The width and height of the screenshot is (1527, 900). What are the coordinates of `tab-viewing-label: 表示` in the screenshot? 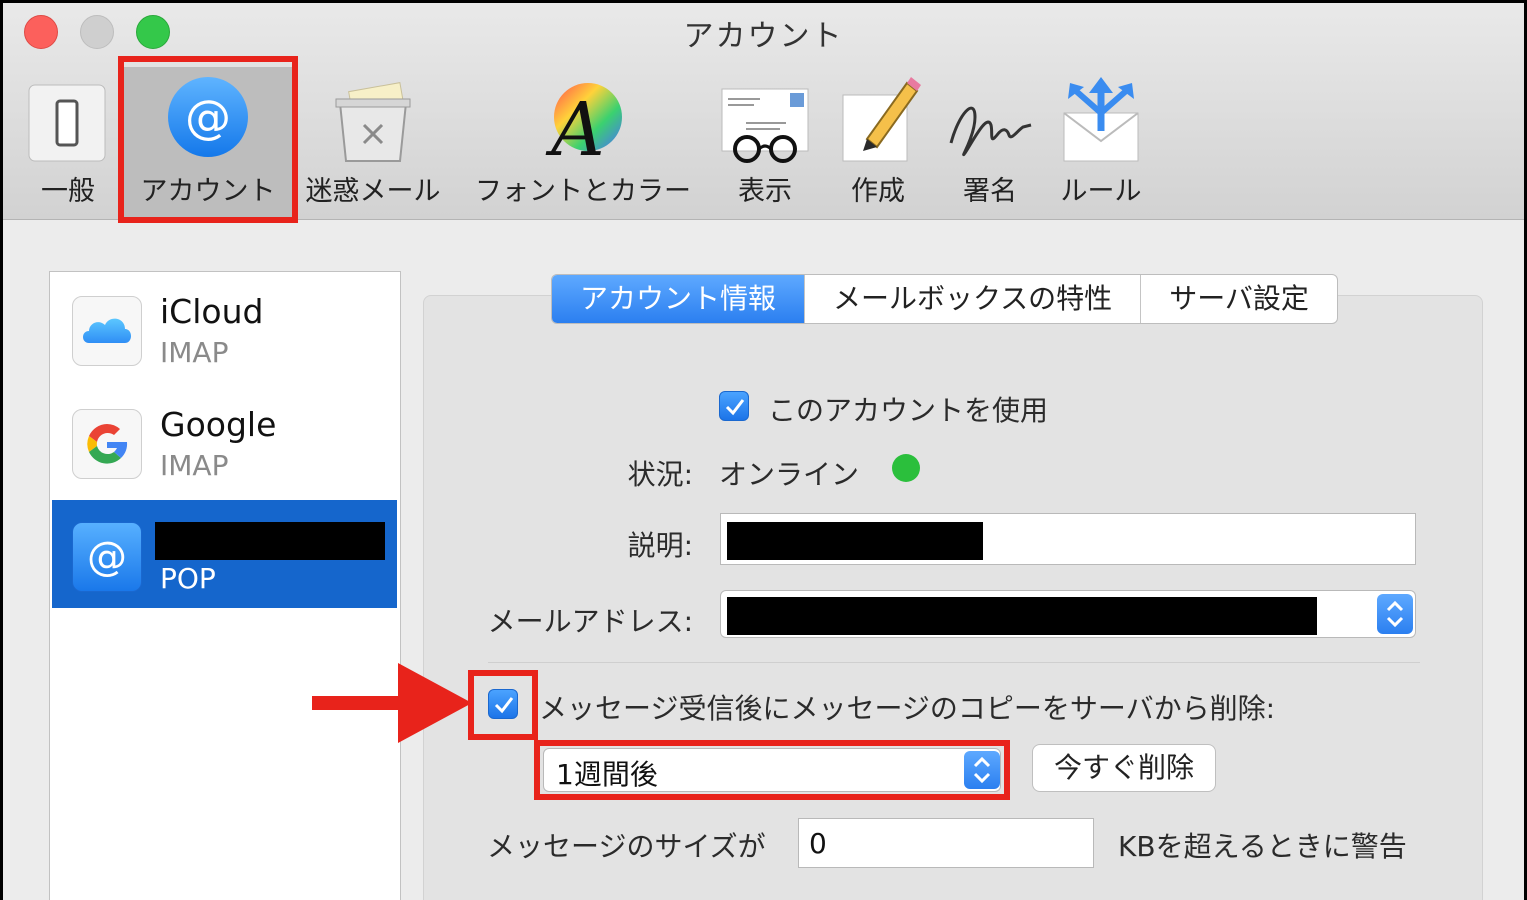 It's located at (765, 191).